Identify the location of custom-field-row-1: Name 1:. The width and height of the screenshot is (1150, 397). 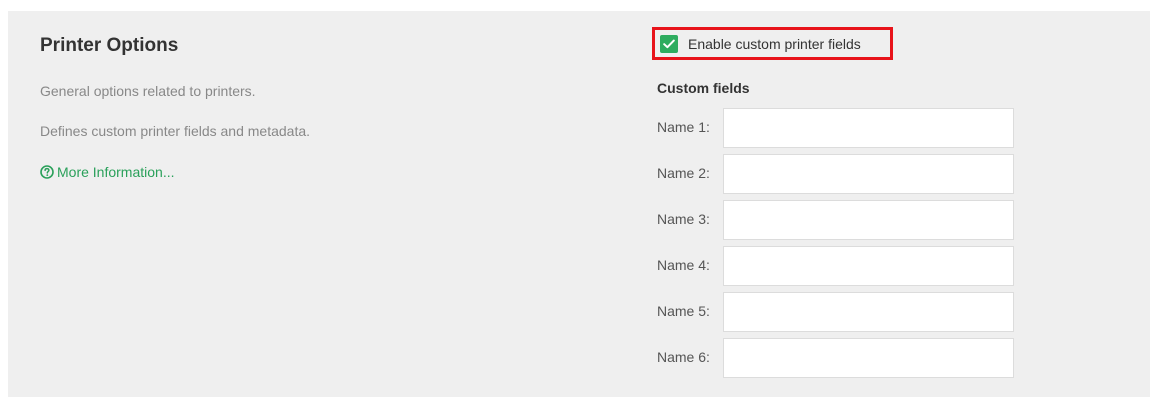
(837, 128).